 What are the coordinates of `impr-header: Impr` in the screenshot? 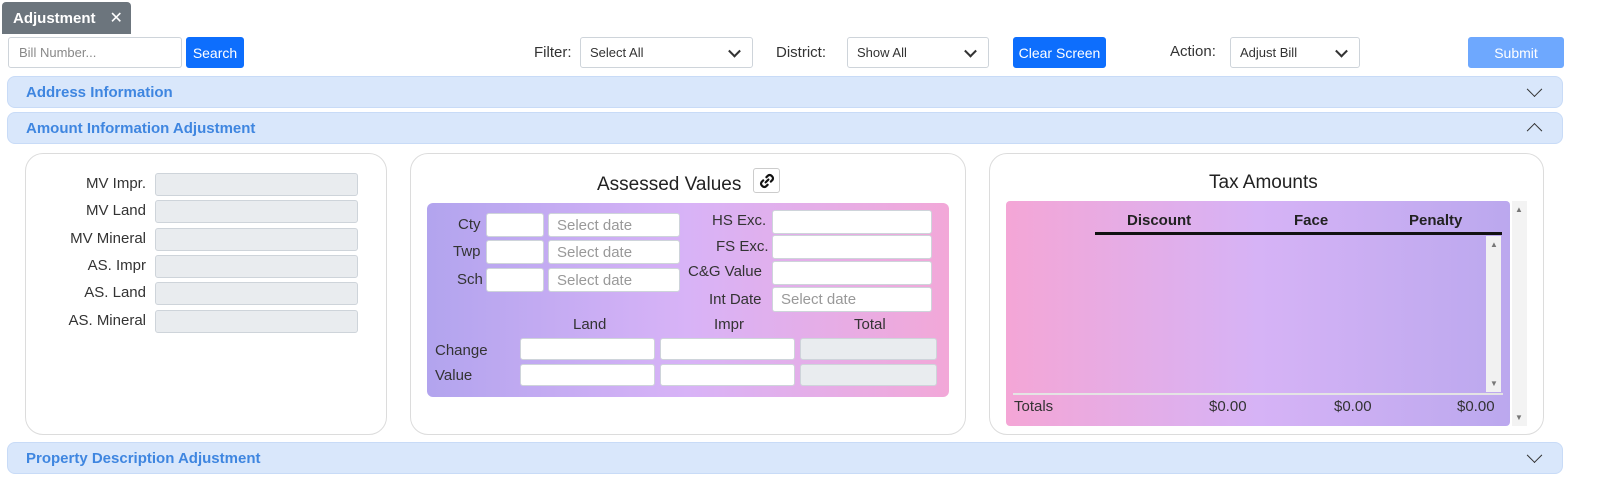 It's located at (729, 324).